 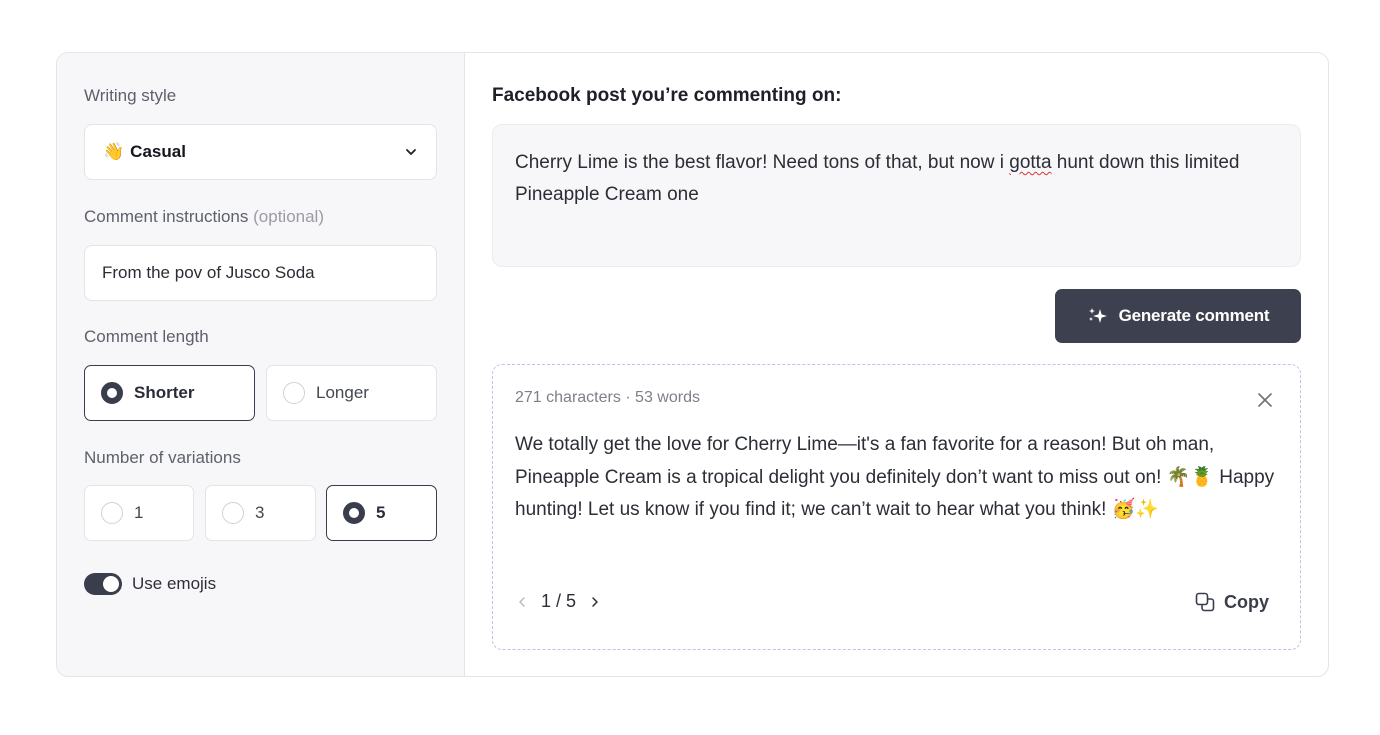 I want to click on variation-option-1: 1, so click(x=139, y=513).